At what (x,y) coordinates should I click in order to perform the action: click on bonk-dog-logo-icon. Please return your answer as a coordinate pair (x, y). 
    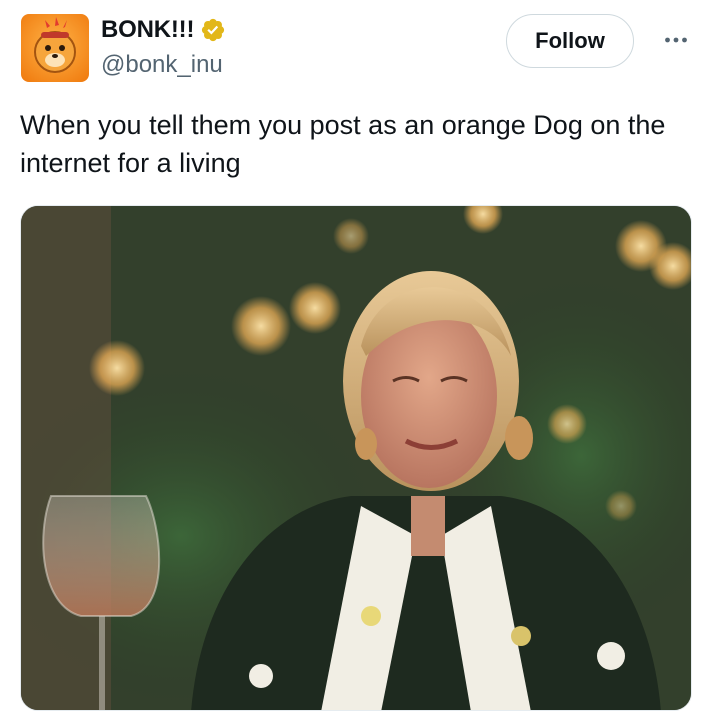
    Looking at the image, I should click on (55, 48).